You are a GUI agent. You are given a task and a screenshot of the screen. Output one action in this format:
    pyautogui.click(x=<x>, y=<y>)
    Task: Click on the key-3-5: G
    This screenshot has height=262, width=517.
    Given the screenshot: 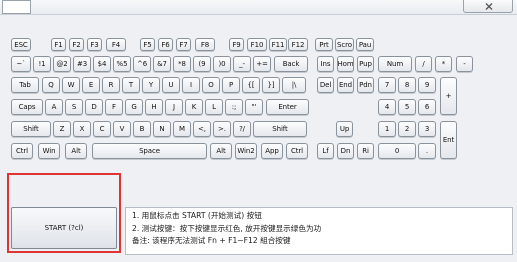 What is the action you would take?
    pyautogui.click(x=134, y=107)
    